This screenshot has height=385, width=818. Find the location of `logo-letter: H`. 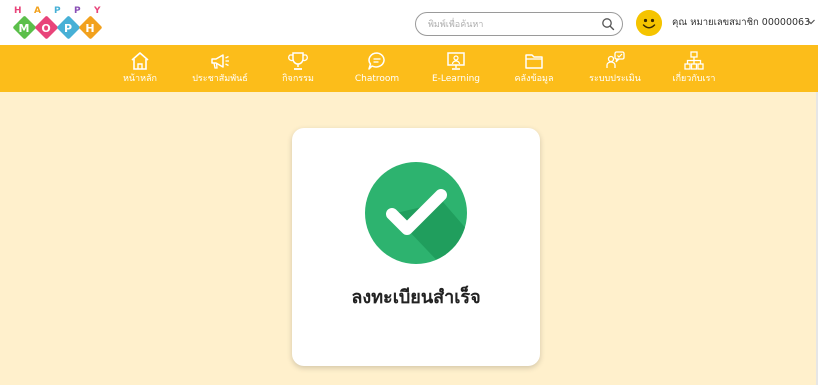

logo-letter: H is located at coordinates (18, 11).